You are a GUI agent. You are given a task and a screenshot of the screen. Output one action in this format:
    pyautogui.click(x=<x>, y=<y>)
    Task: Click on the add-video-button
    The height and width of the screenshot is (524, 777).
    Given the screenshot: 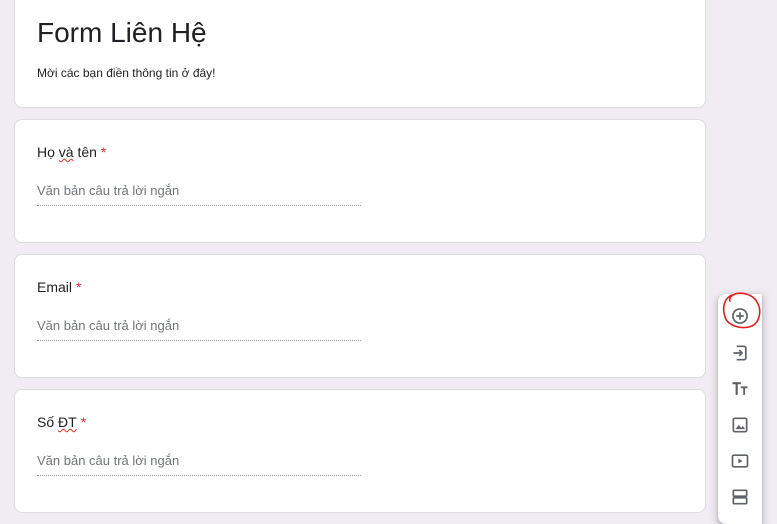 What is the action you would take?
    pyautogui.click(x=740, y=461)
    